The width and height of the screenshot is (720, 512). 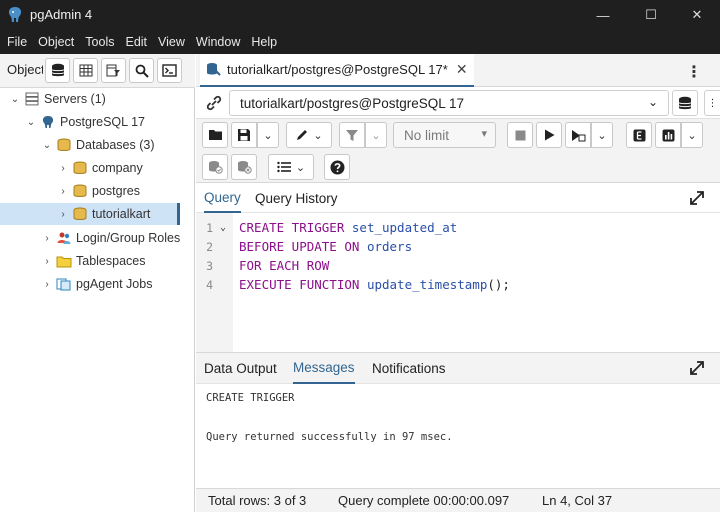 I want to click on editor-tabs: Query Query History, so click(x=458, y=198).